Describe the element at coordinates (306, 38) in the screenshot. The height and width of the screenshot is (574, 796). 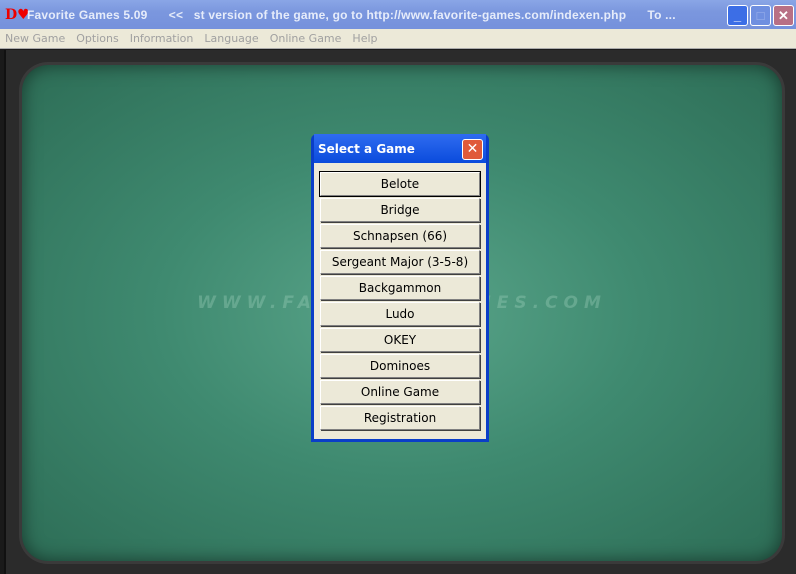
I see `menu-online-game: Online Game` at that location.